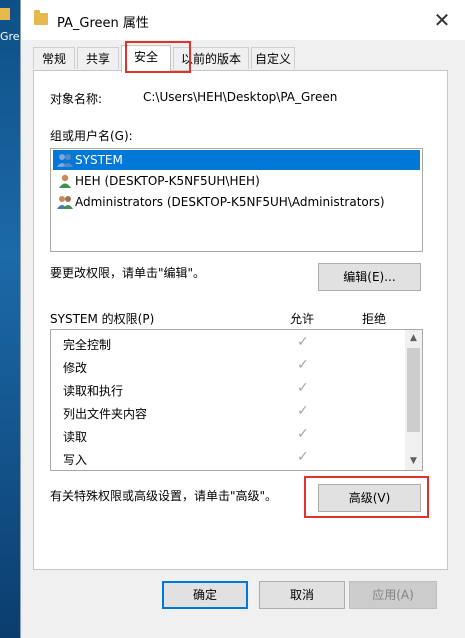 This screenshot has height=638, width=465. What do you see at coordinates (228, 389) in the screenshot?
I see `permission-row: 读取和执行 ✓` at bounding box center [228, 389].